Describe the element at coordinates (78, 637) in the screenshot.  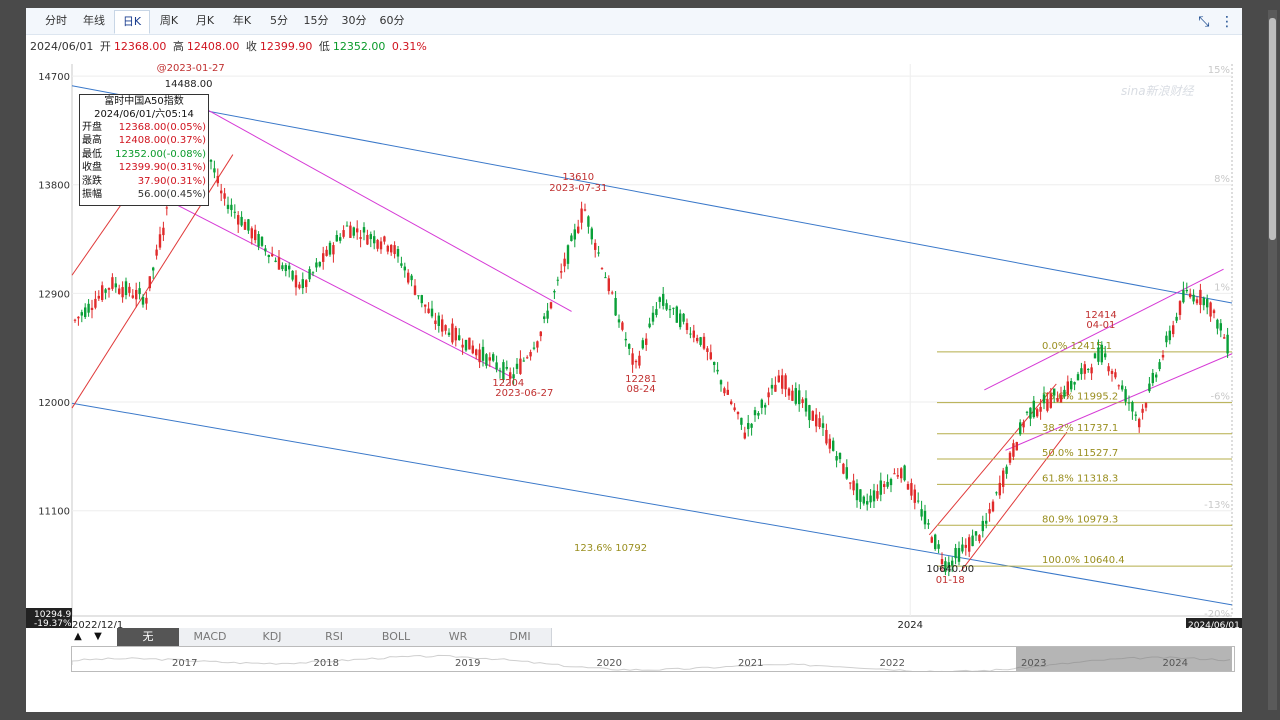
I see `arrow-up-icon: ▲` at that location.